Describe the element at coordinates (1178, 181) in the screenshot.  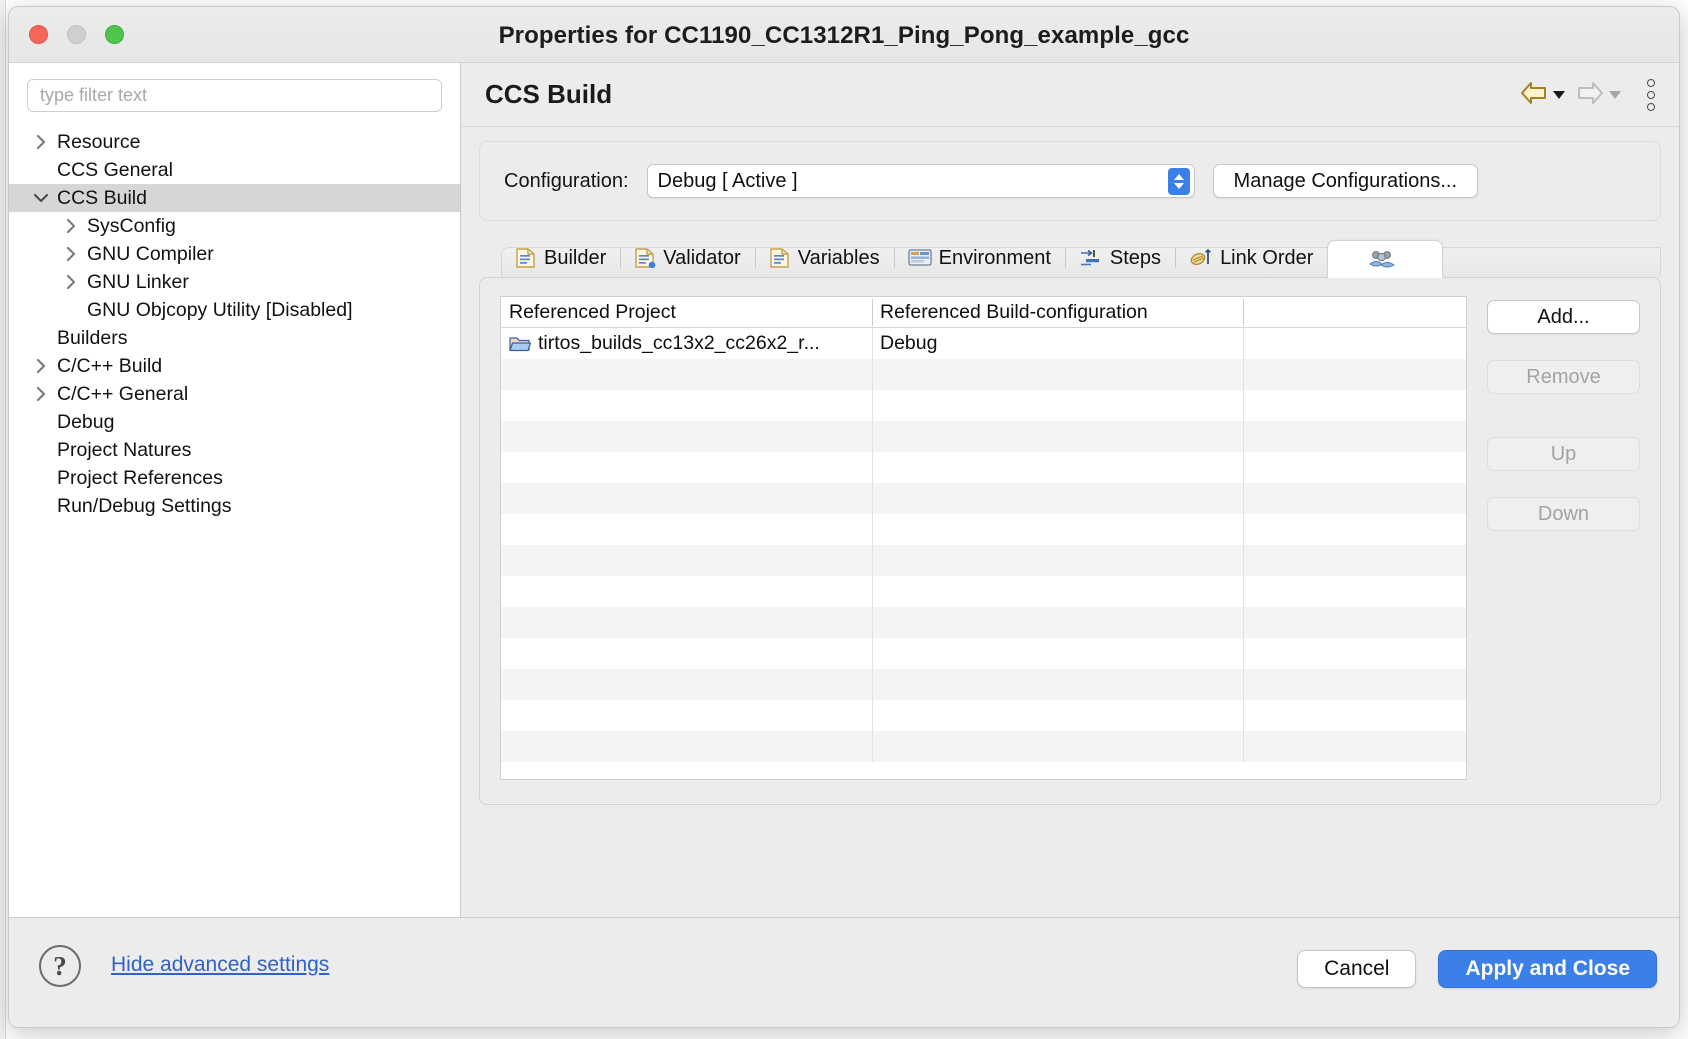
I see `configuration-stepper-icon` at that location.